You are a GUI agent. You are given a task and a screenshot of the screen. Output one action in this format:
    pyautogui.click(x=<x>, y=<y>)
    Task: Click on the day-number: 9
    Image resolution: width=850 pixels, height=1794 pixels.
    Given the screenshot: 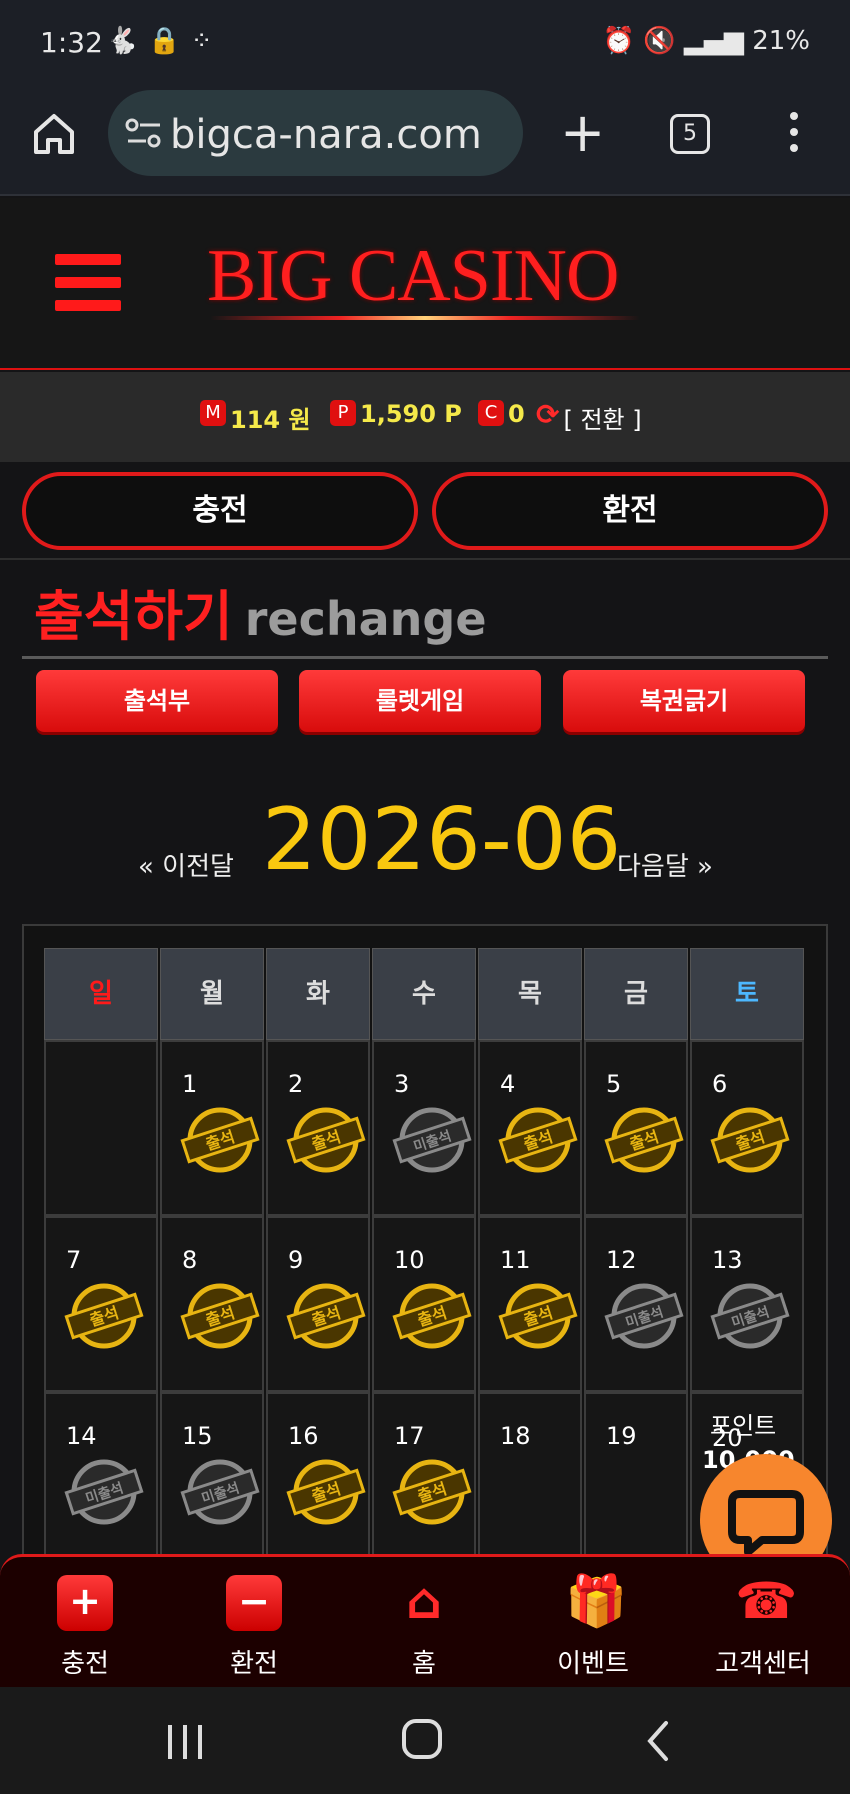 What is the action you would take?
    pyautogui.click(x=296, y=1260)
    